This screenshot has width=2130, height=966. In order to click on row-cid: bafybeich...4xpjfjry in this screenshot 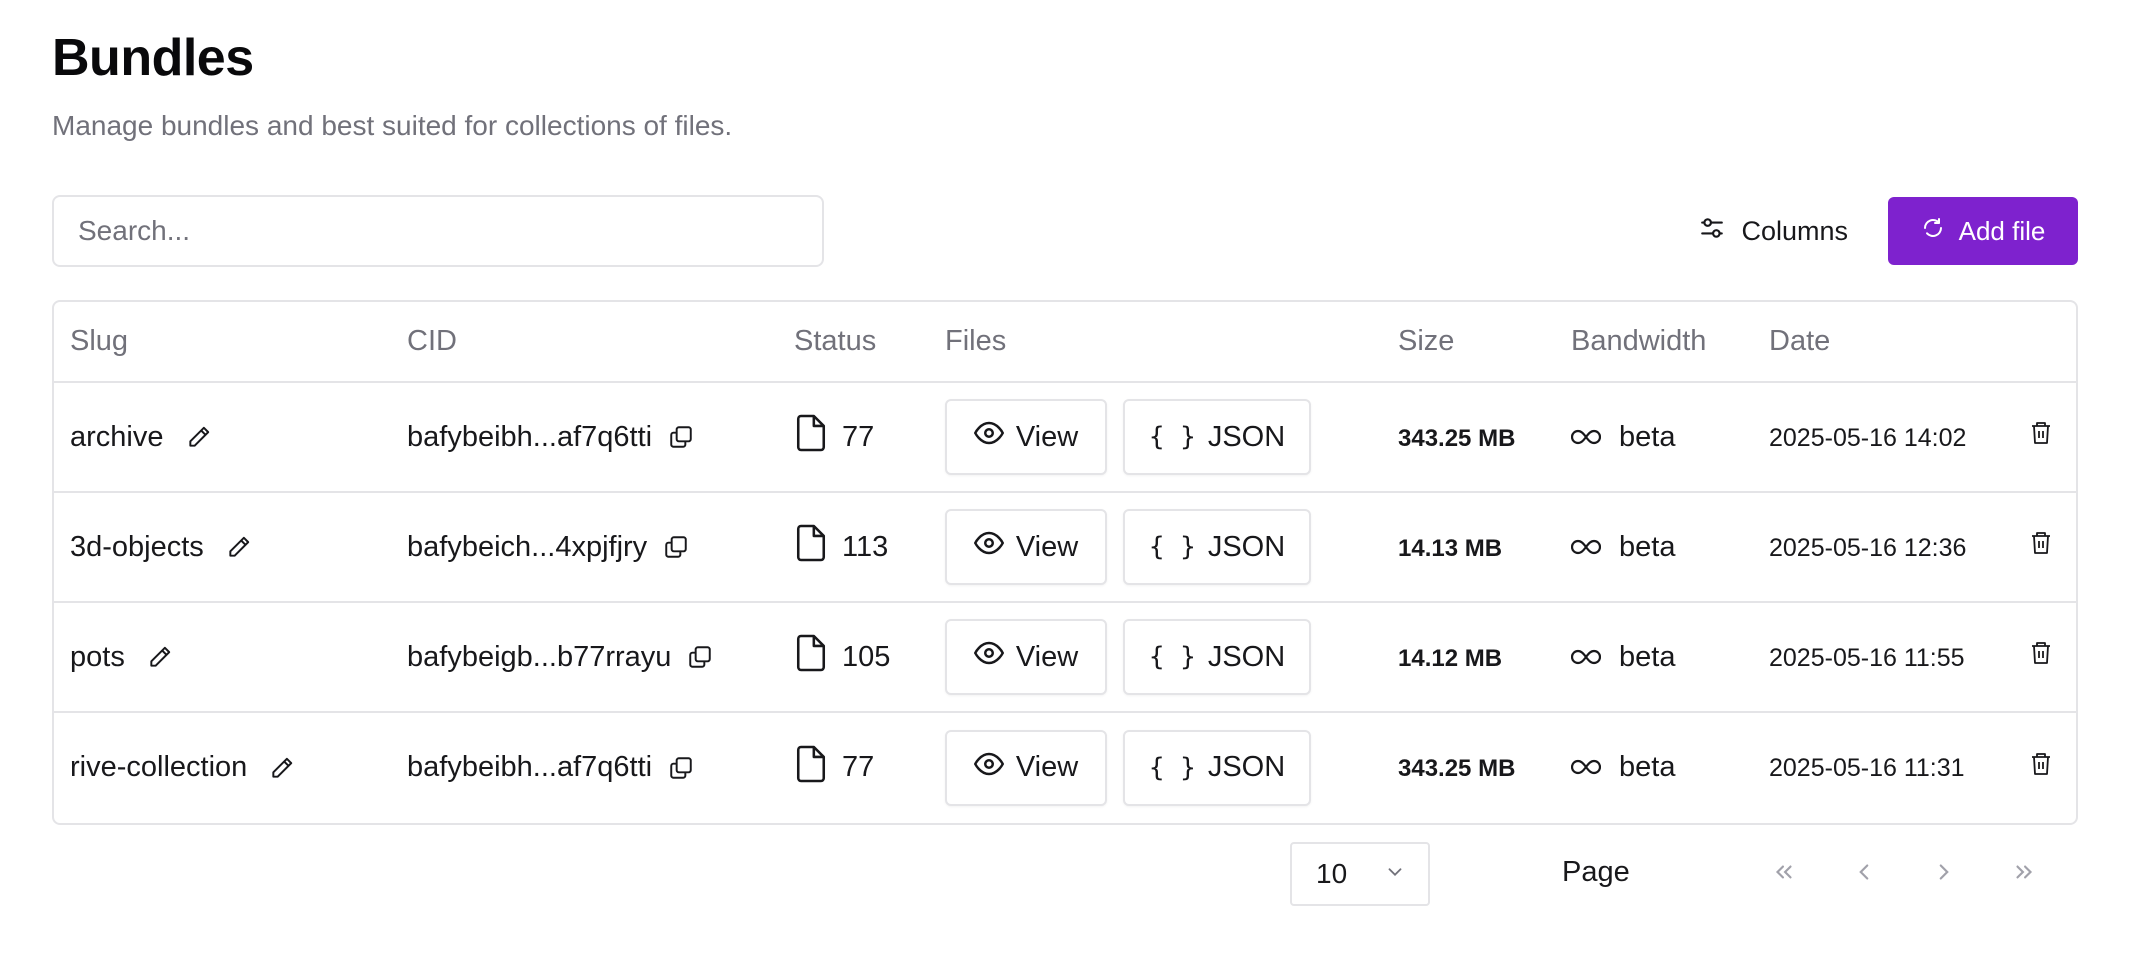, I will do `click(527, 546)`.